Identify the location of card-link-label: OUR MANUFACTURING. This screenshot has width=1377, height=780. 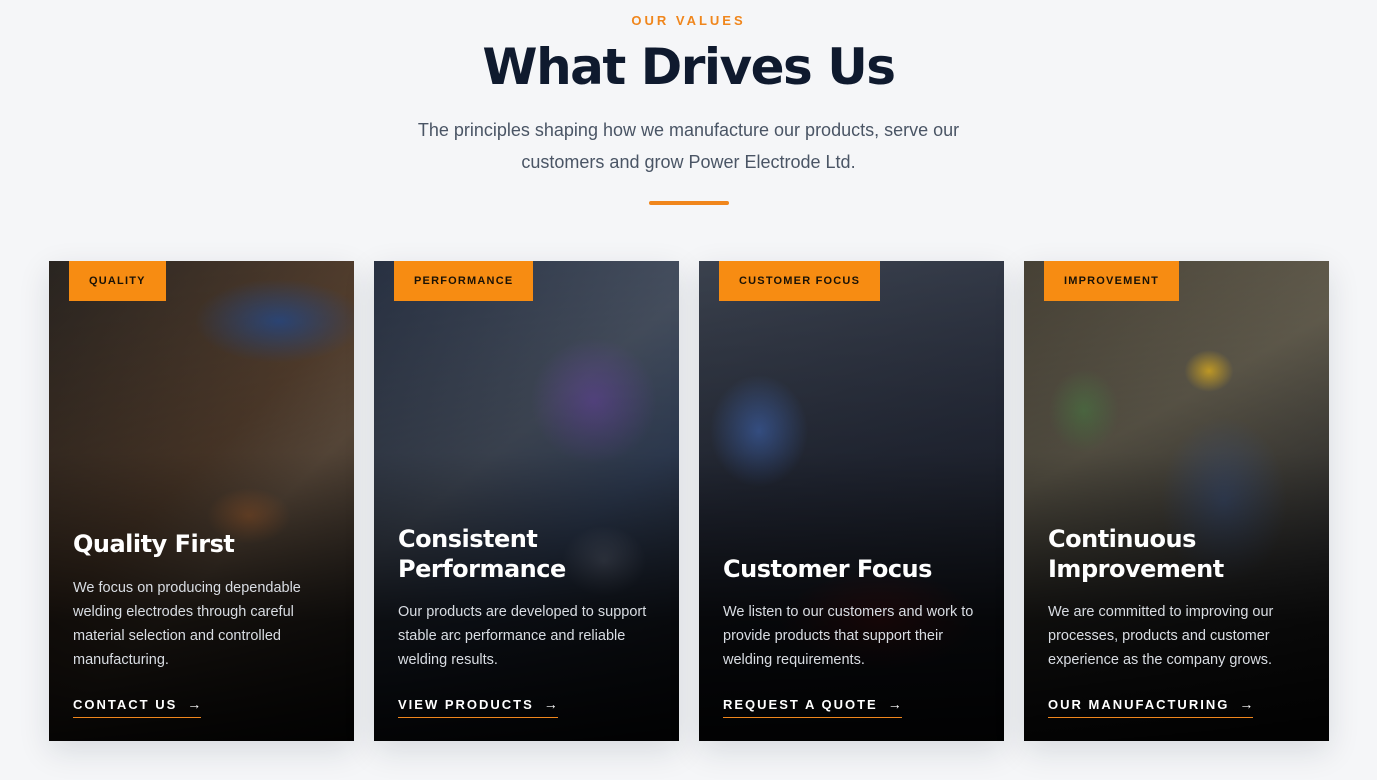
(1139, 704).